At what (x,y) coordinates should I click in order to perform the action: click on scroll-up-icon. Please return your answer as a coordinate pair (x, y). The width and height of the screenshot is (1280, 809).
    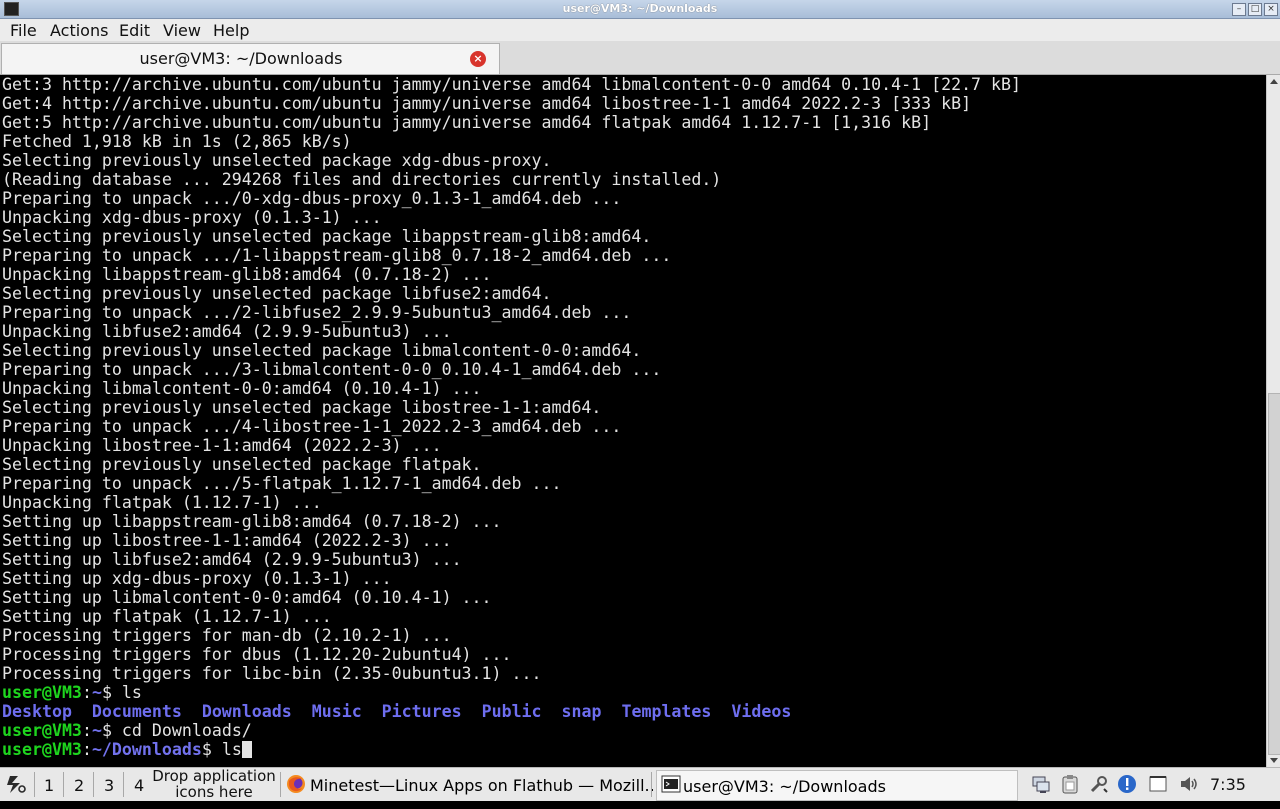
    Looking at the image, I should click on (1274, 81).